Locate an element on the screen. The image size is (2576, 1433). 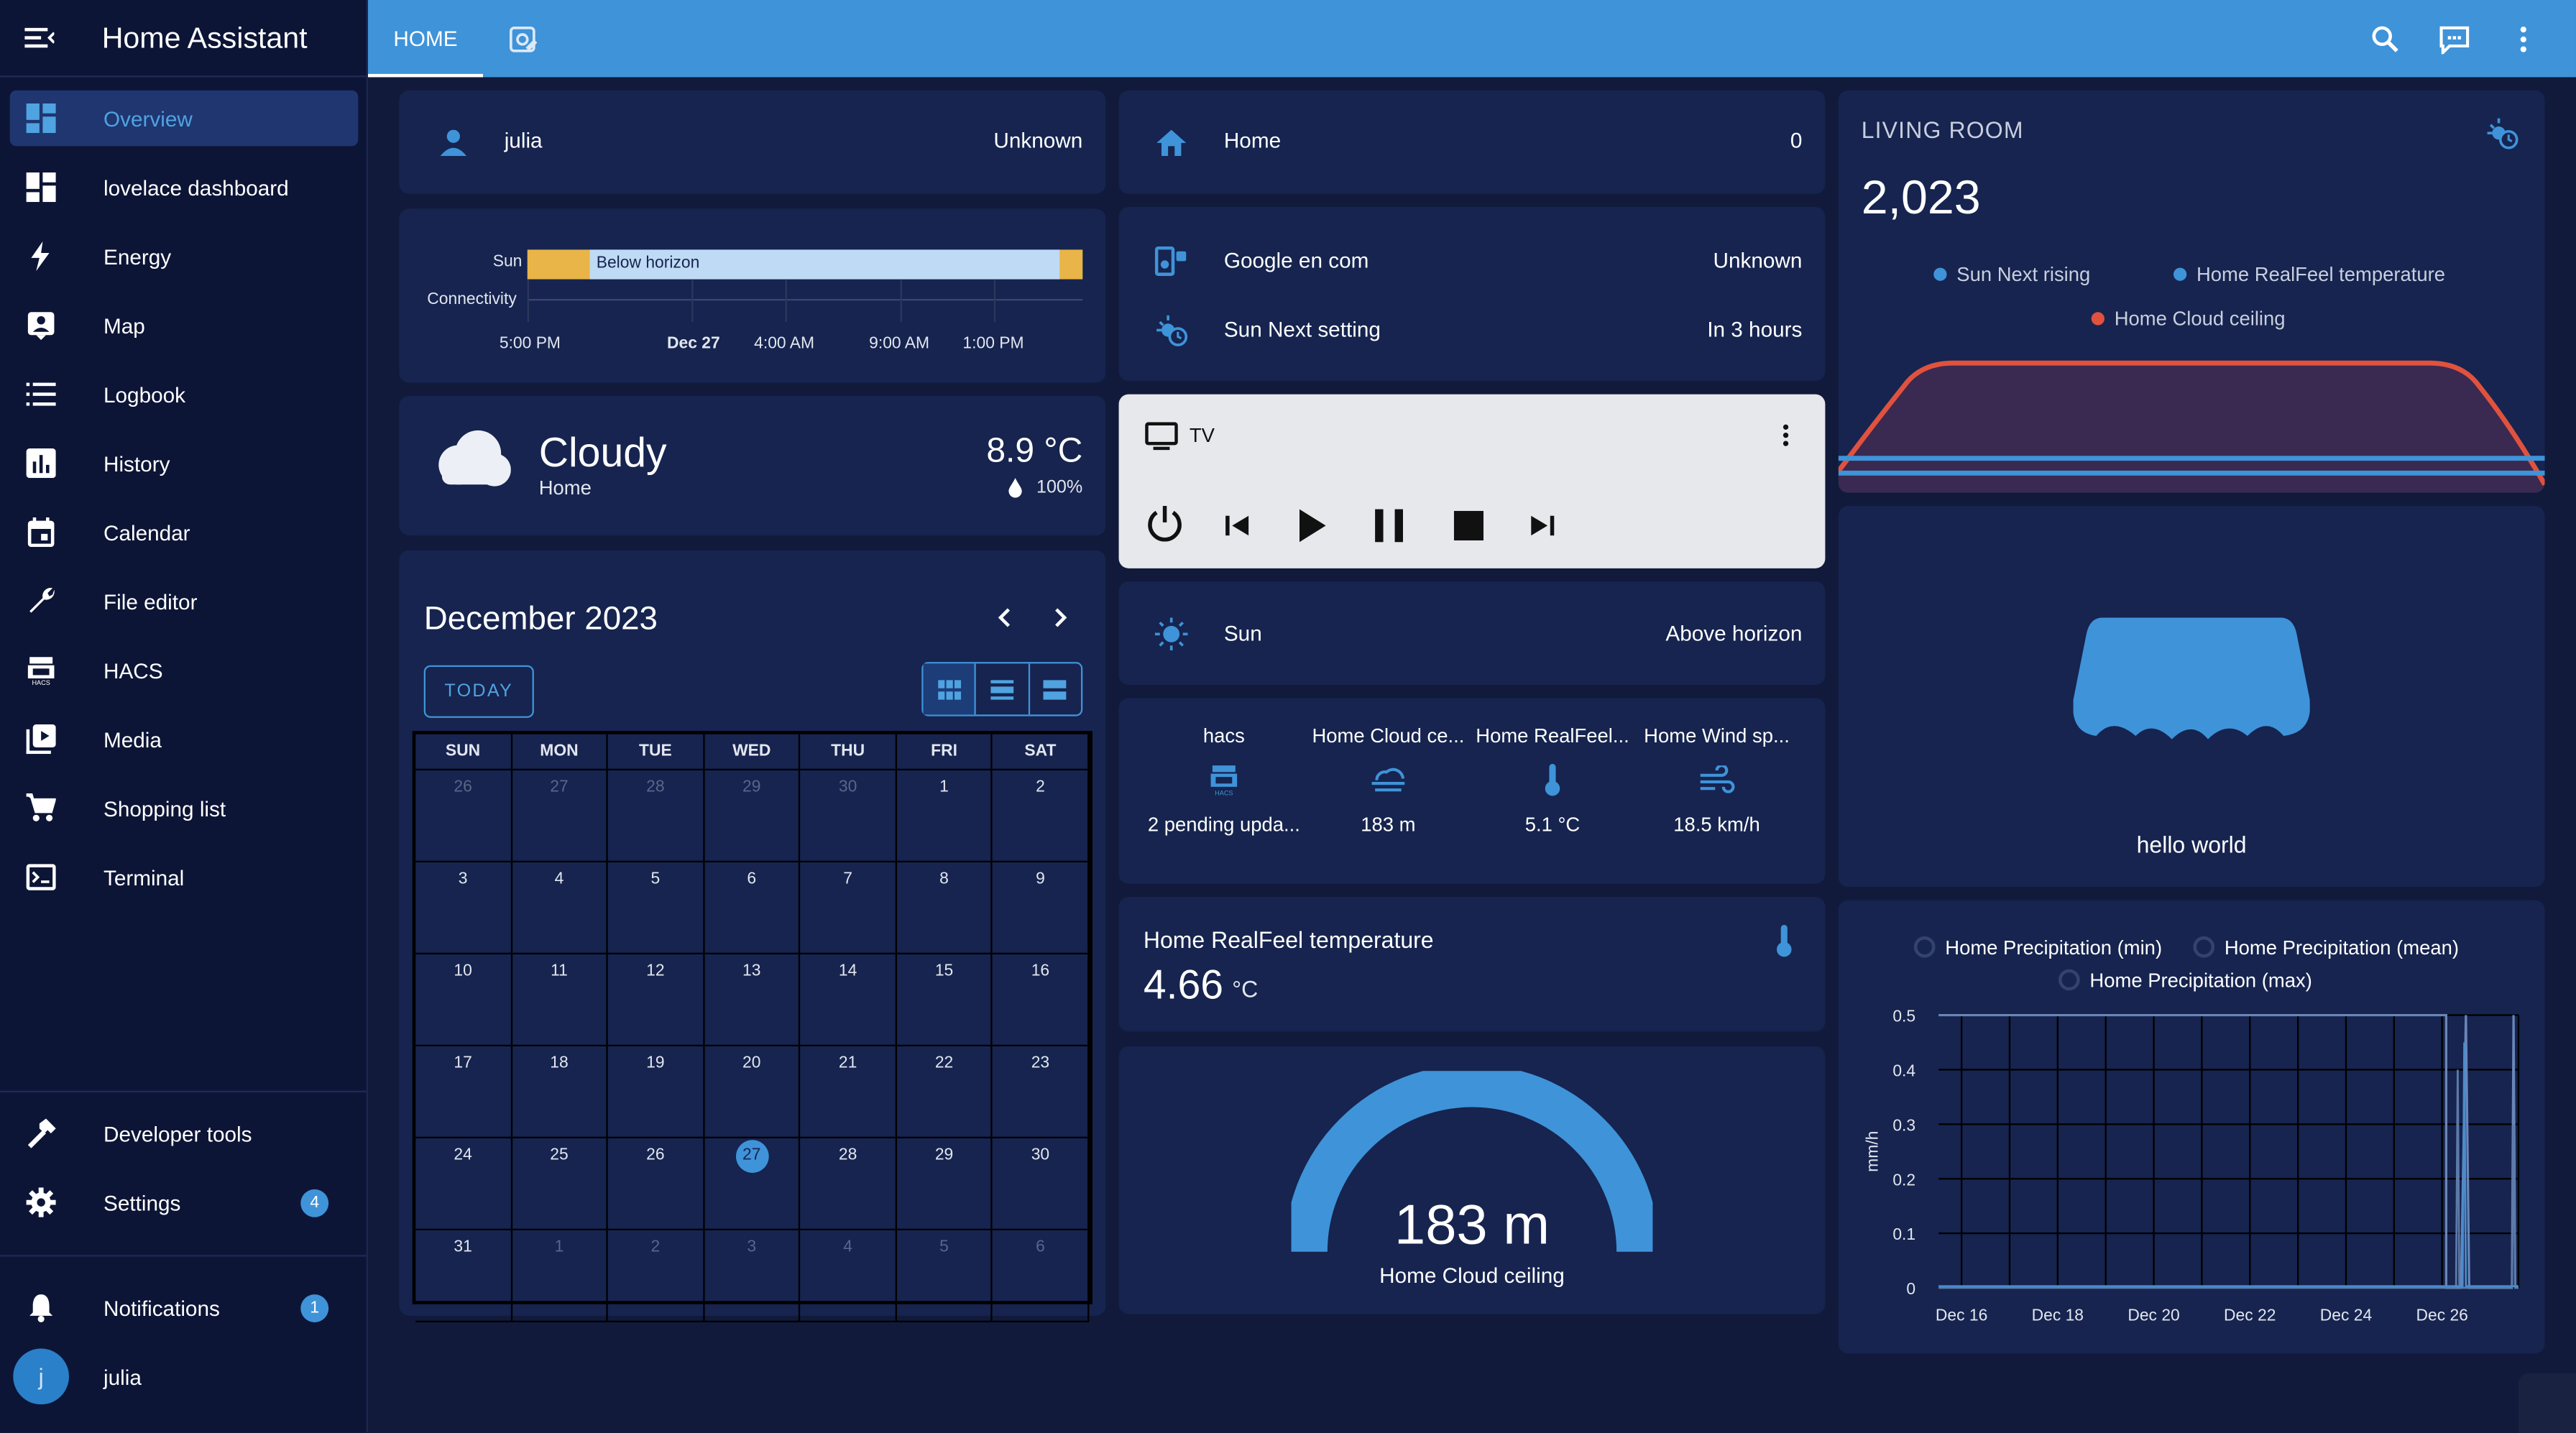
legend-item: Home Precipitation (min) is located at coordinates (2037, 947).